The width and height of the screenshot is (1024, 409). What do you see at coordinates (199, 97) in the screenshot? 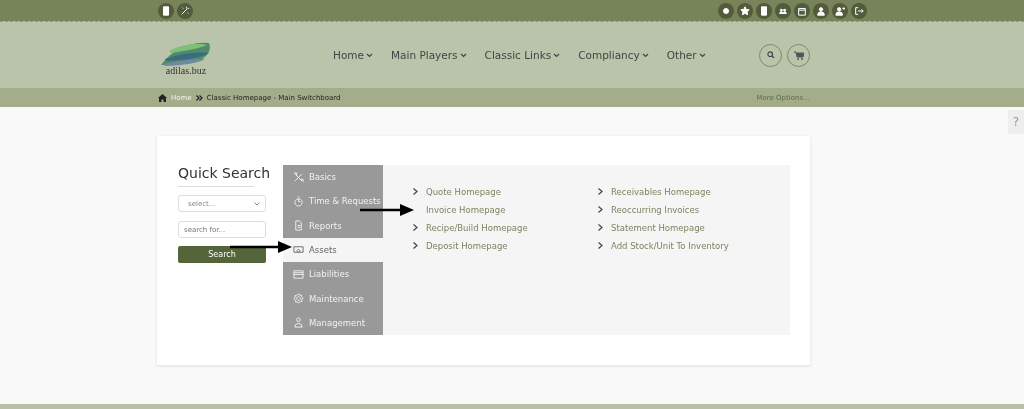
I see `double-chevron-icon` at bounding box center [199, 97].